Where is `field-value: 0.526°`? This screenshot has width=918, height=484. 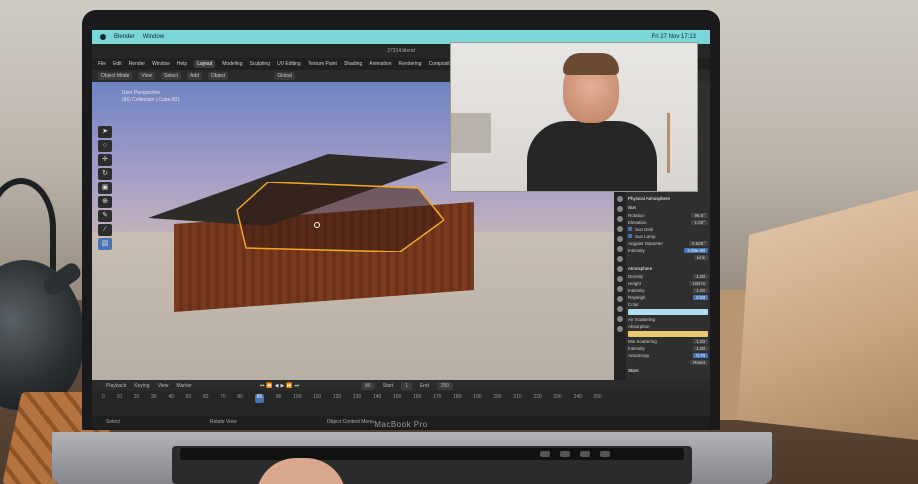 field-value: 0.526° is located at coordinates (698, 243).